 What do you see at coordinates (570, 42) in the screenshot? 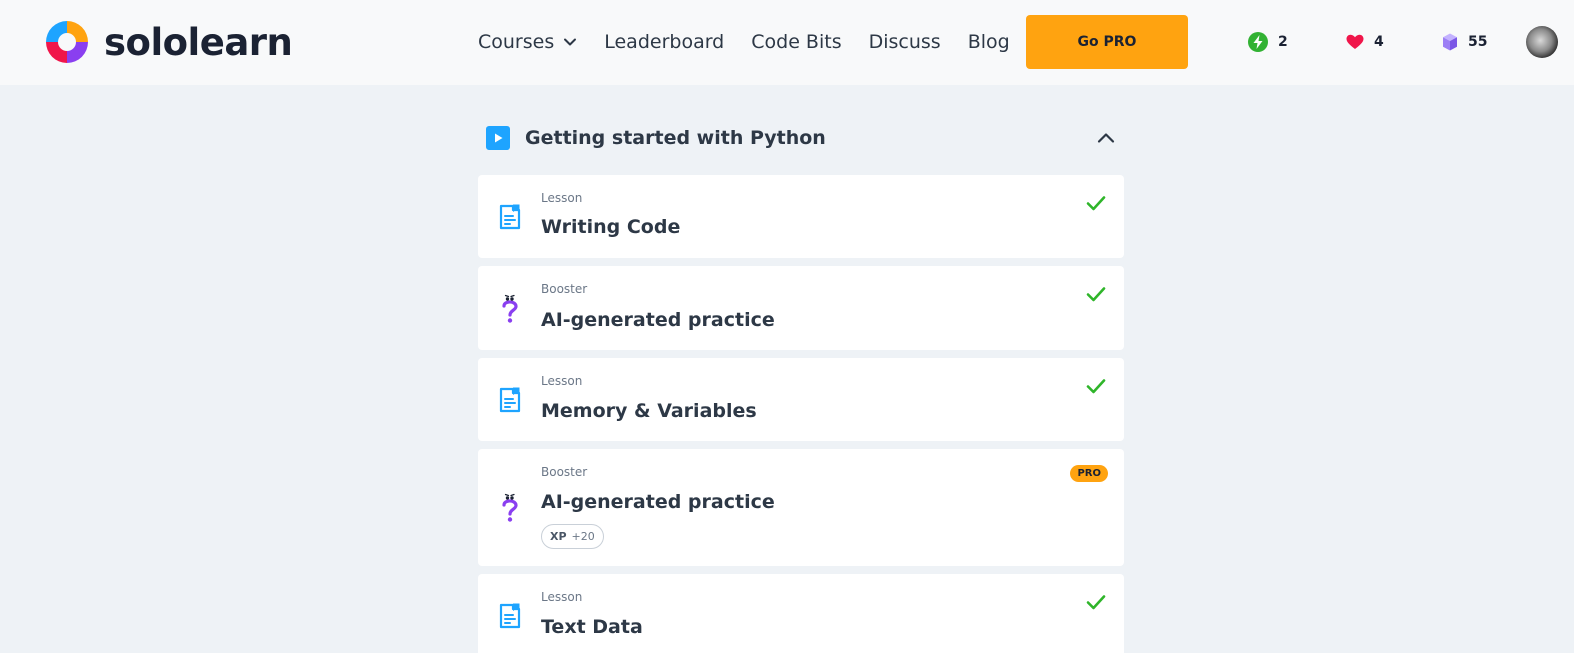
I see `chevron-down-icon` at bounding box center [570, 42].